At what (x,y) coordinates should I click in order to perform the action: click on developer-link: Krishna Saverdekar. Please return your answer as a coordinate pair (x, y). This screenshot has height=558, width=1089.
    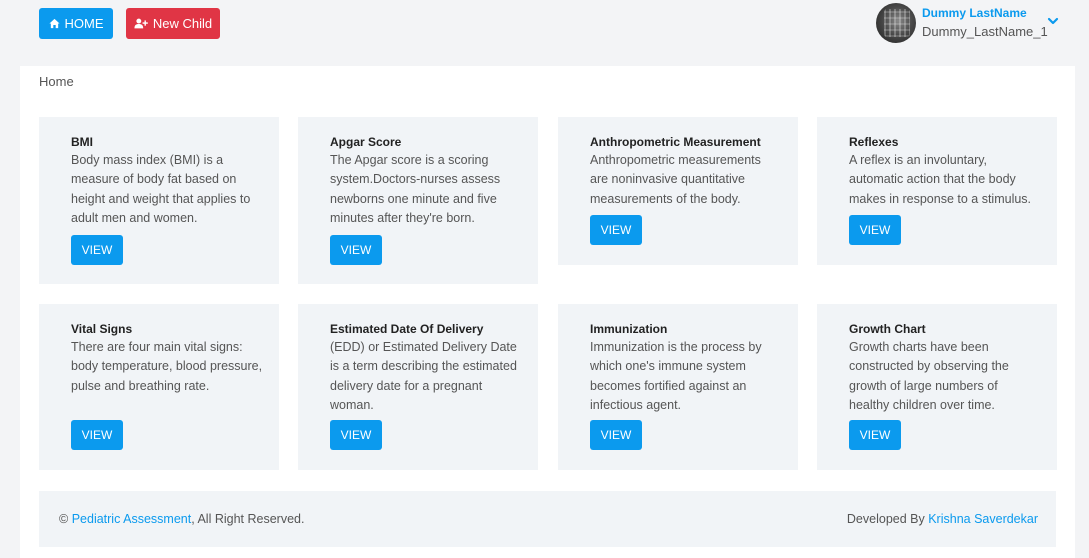
    Looking at the image, I should click on (983, 519).